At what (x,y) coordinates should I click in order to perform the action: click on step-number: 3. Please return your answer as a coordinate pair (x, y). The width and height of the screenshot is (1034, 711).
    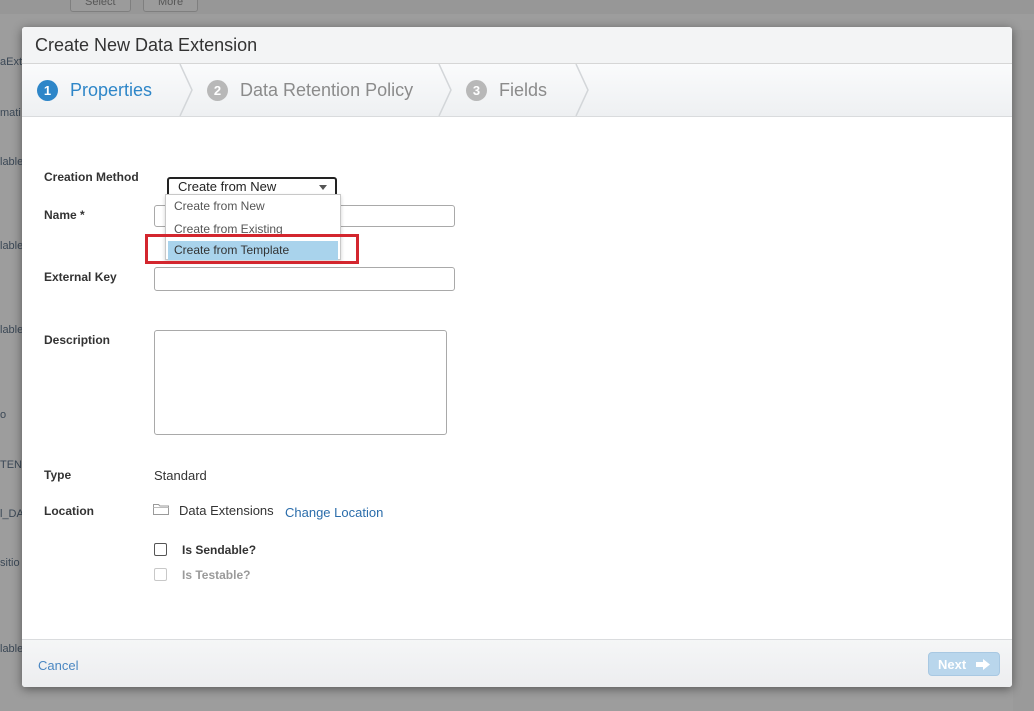
    Looking at the image, I should click on (476, 90).